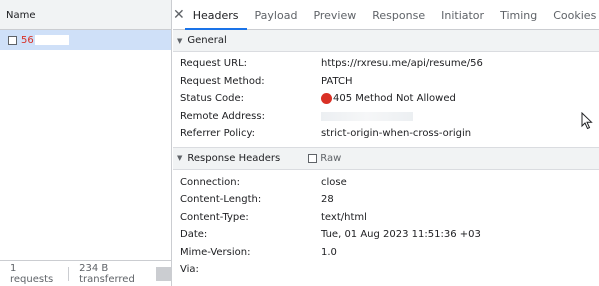  Describe the element at coordinates (329, 252) in the screenshot. I see `header-value: 1.0` at that location.